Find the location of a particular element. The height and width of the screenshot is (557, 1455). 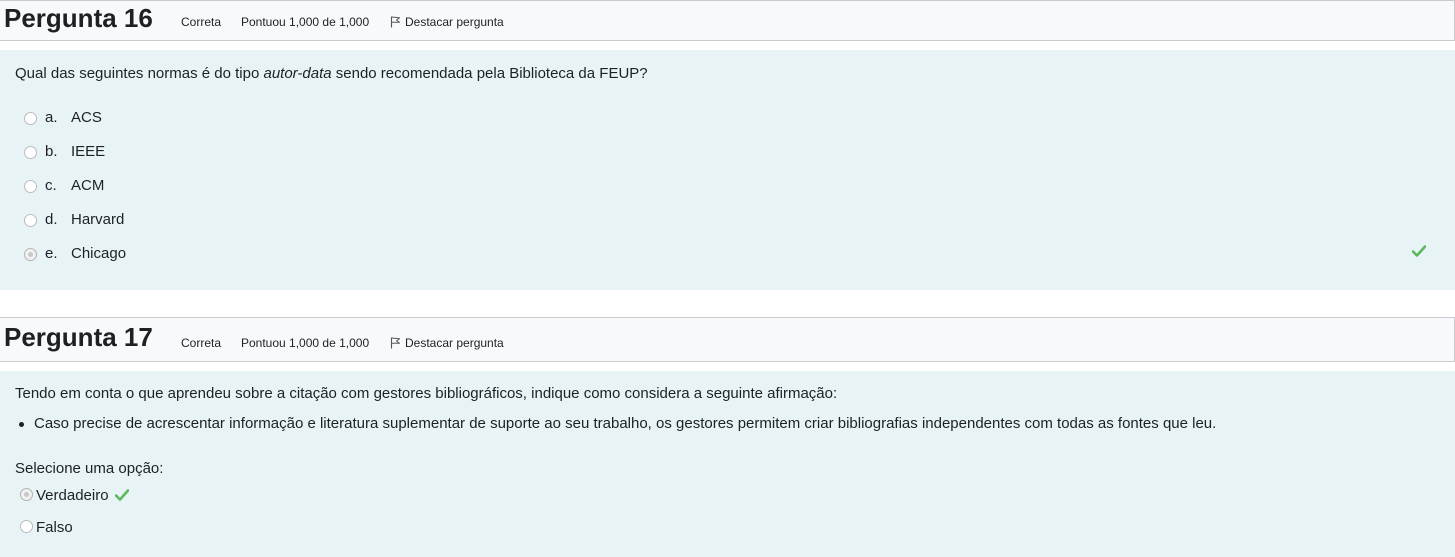

question-17-status: Correta is located at coordinates (201, 343).